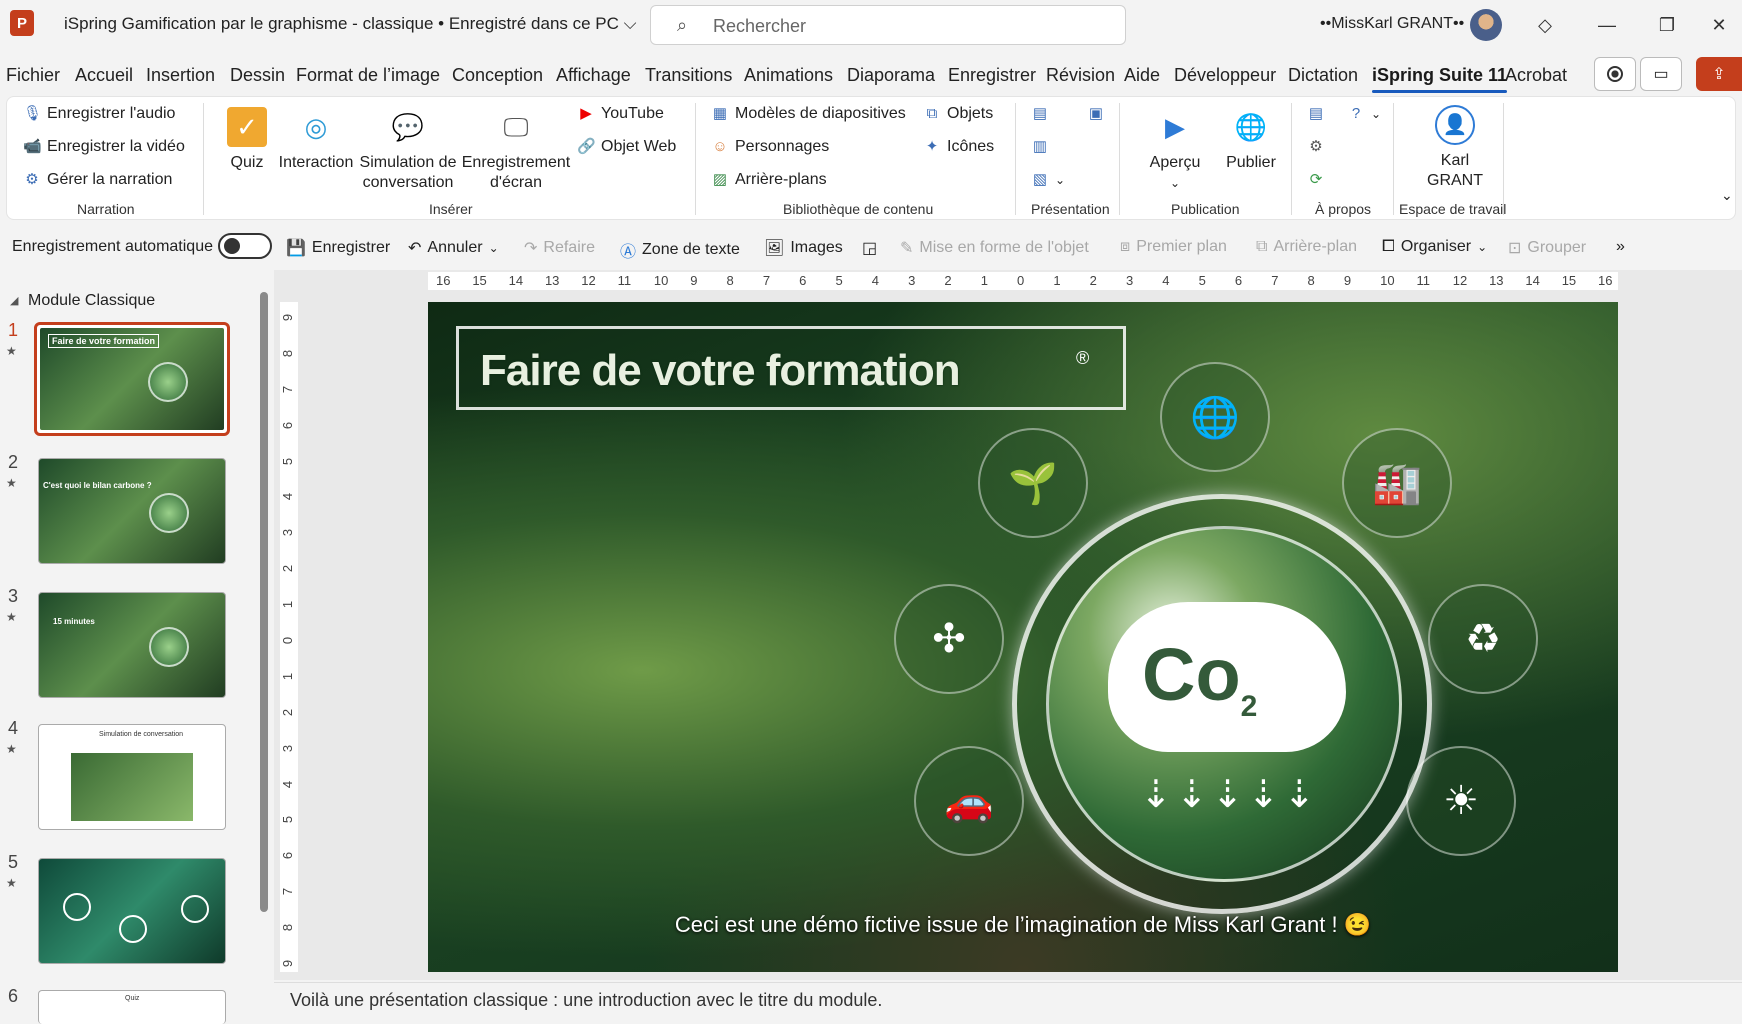 Image resolution: width=1742 pixels, height=1024 pixels. What do you see at coordinates (1323, 75) in the screenshot?
I see `tab-dictation: Dictation` at bounding box center [1323, 75].